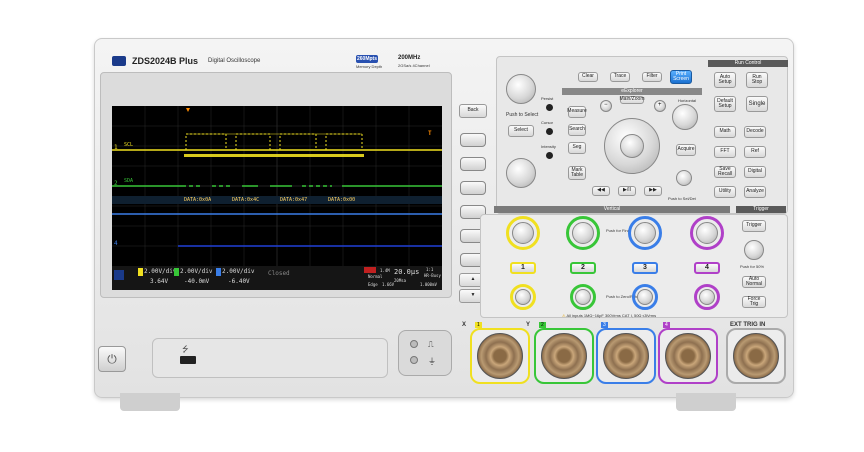 The image size is (864, 452). I want to click on auto-normal-button: Auto Normal, so click(754, 282).